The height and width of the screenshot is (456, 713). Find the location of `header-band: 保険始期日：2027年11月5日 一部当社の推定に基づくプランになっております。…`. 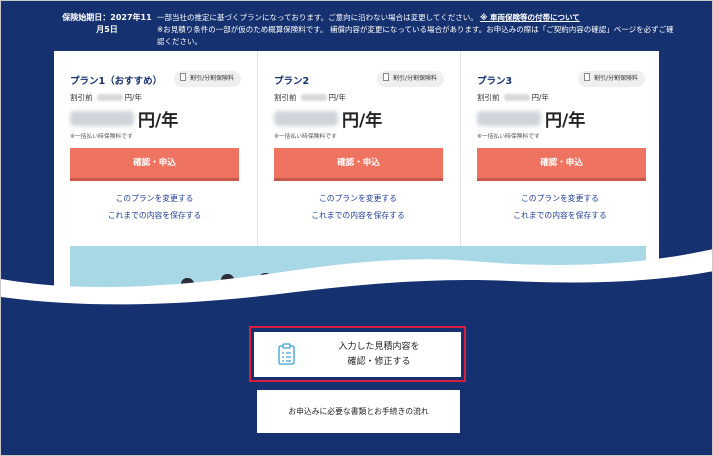

header-band: 保険始期日：2027年11月5日 一部当社の推定に基づくプランになっております。… is located at coordinates (356, 26).